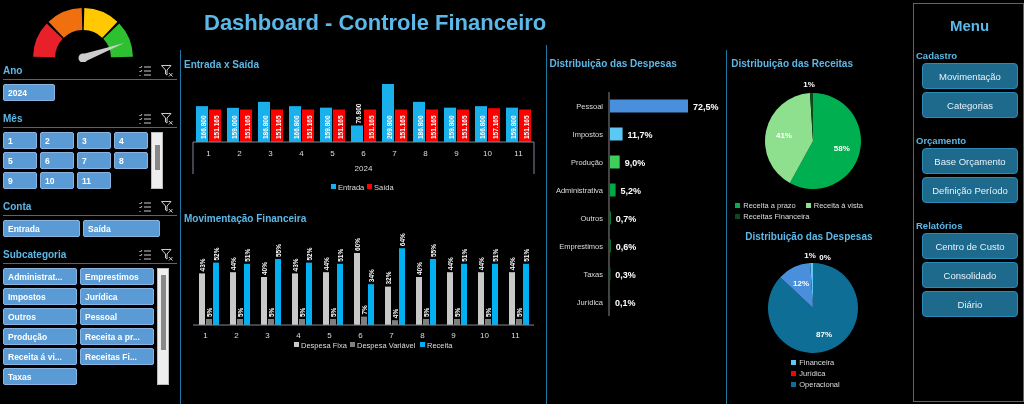  I want to click on axis-label: 1, so click(205, 335).